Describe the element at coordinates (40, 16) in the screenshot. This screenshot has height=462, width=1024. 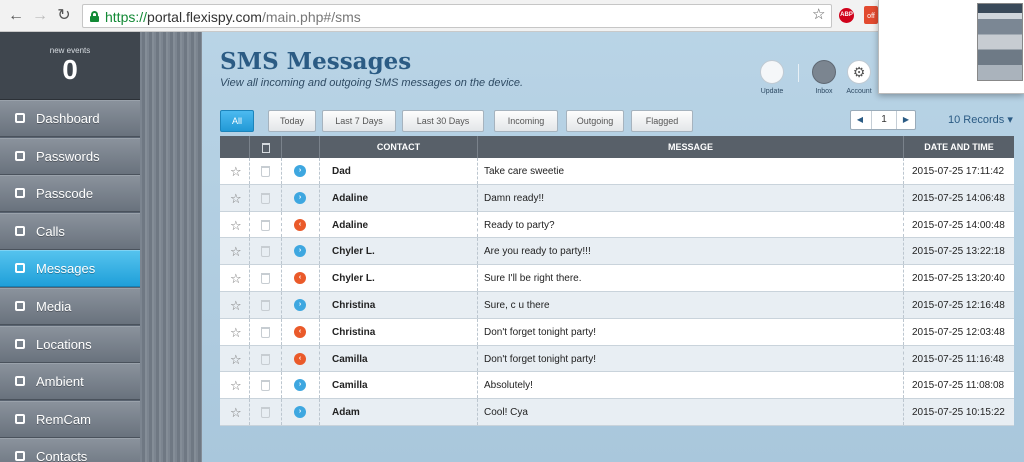
I see `forward-arrow-icon: →` at that location.